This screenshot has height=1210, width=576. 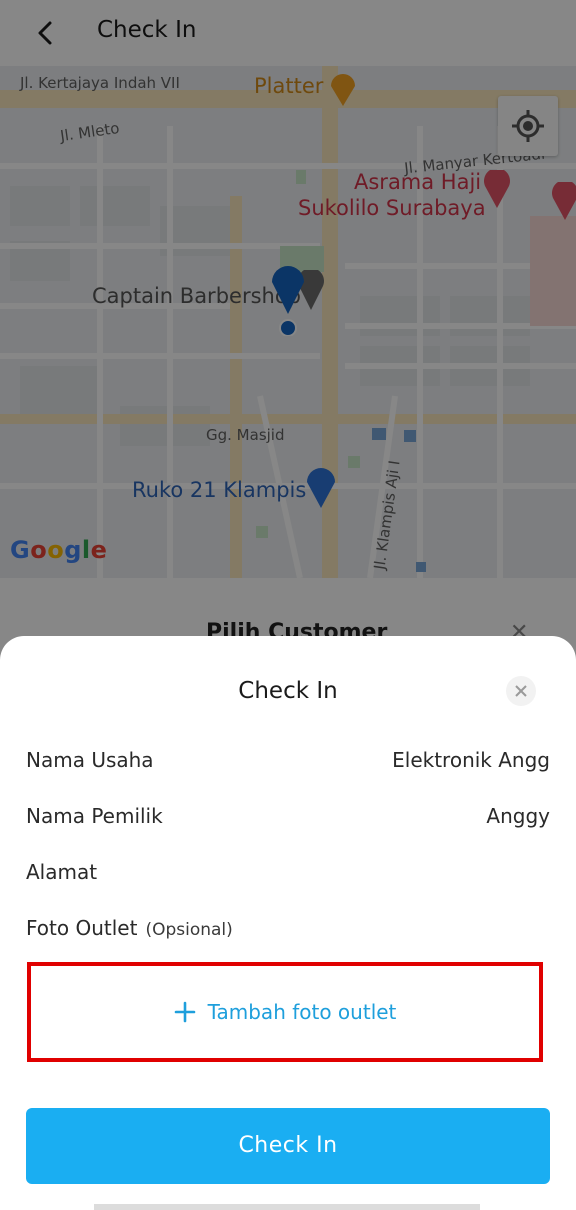 What do you see at coordinates (189, 930) in the screenshot?
I see `optional-hint: (Opsional)` at bounding box center [189, 930].